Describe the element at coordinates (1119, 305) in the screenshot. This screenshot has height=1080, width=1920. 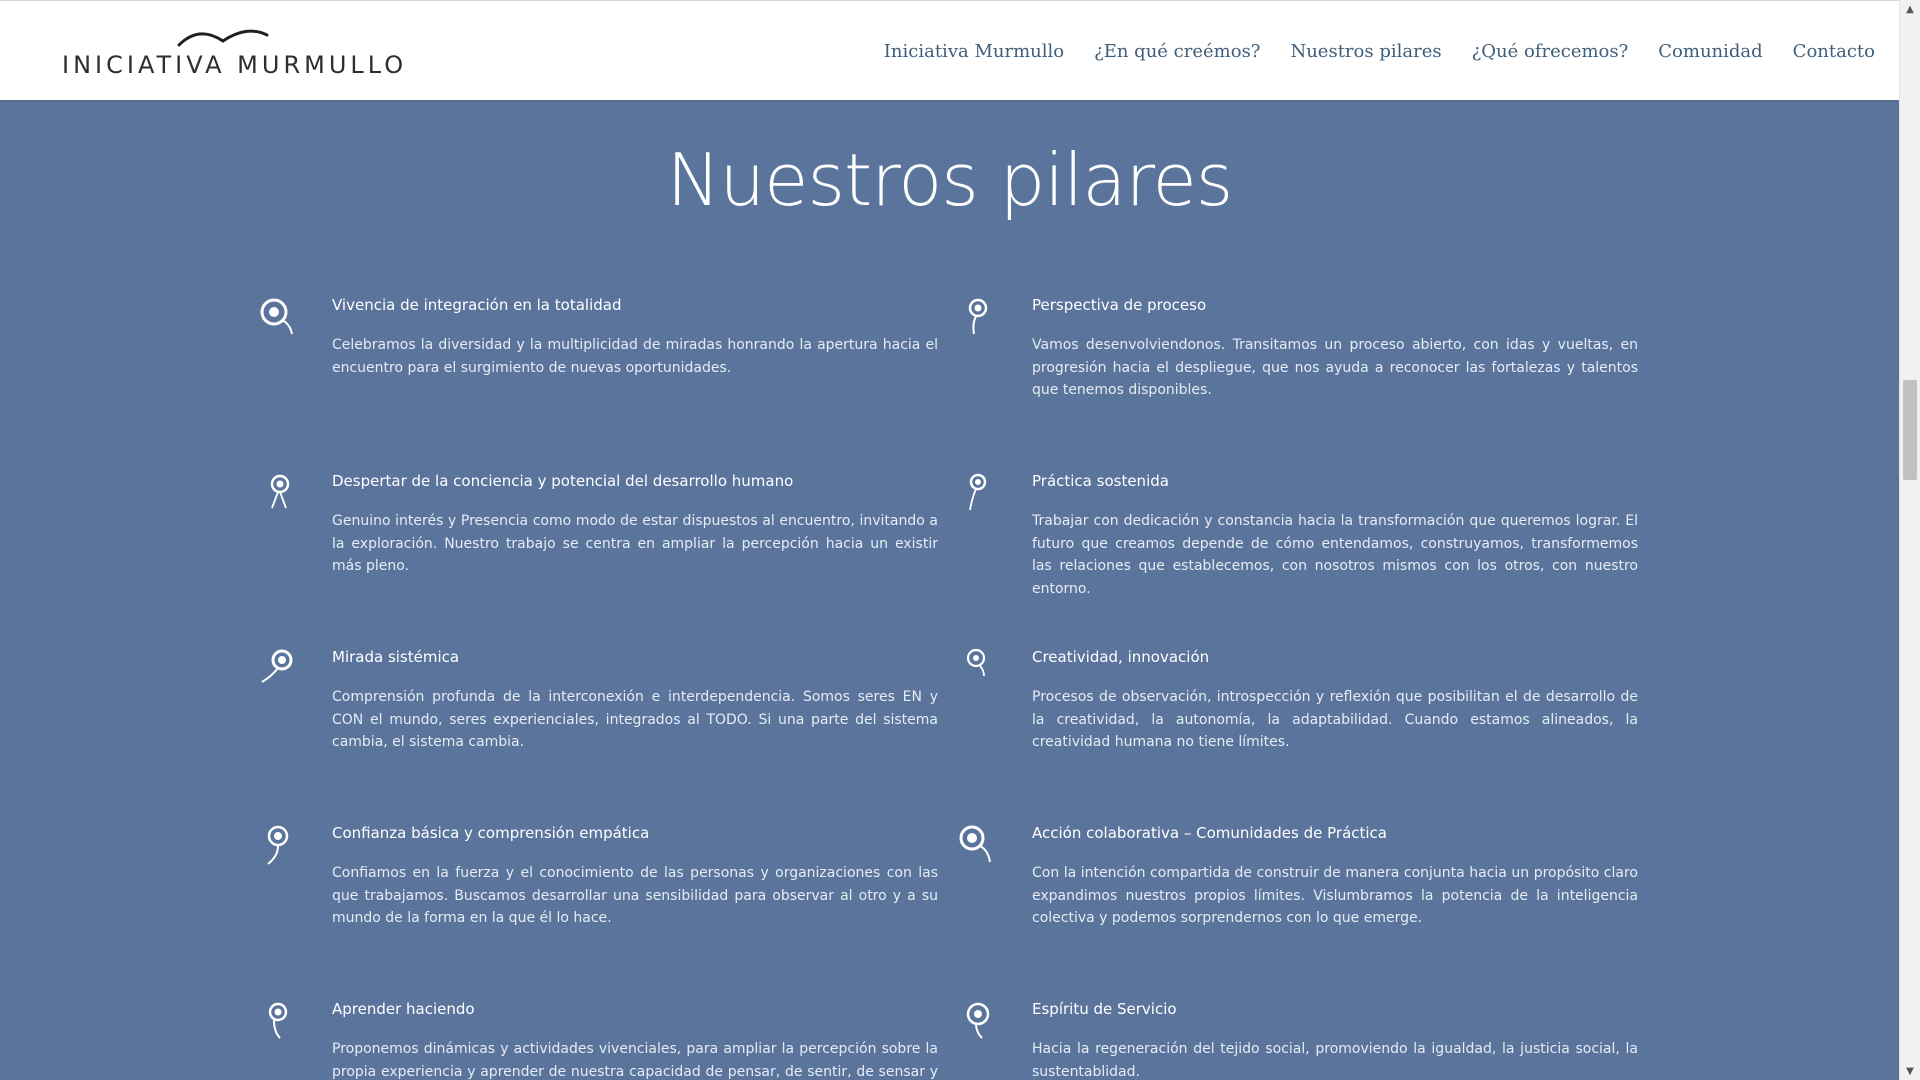
I see `pillar-title: Perspectiva de proceso` at that location.